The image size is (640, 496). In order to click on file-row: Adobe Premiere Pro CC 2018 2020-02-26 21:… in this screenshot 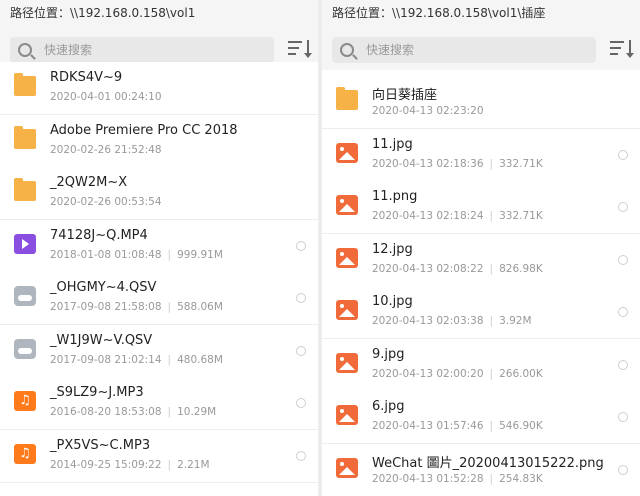, I will do `click(159, 141)`.